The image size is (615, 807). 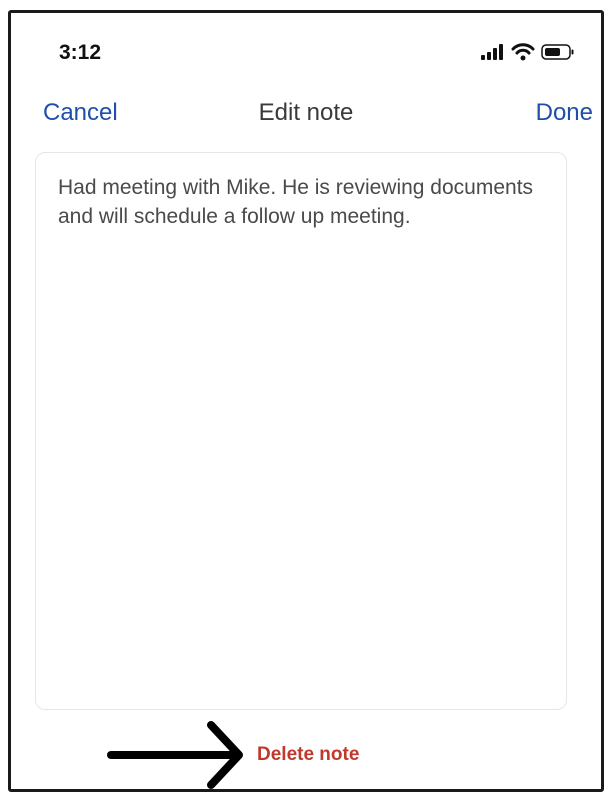 I want to click on wifi-icon, so click(x=523, y=52).